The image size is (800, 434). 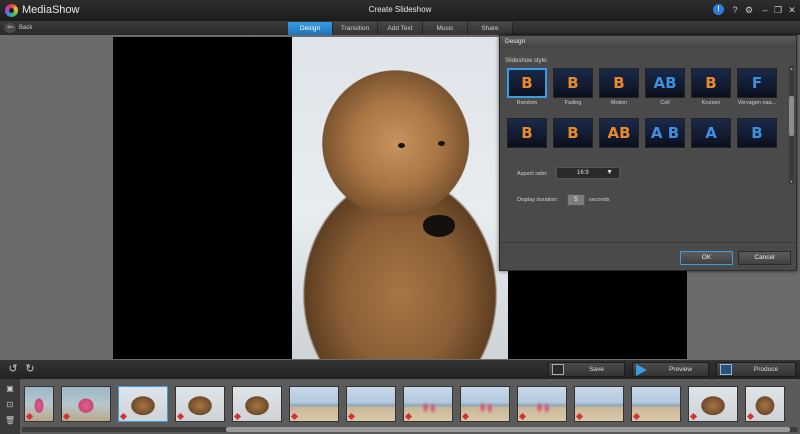 I want to click on rotate-right-icon: ↻, so click(x=30, y=369).